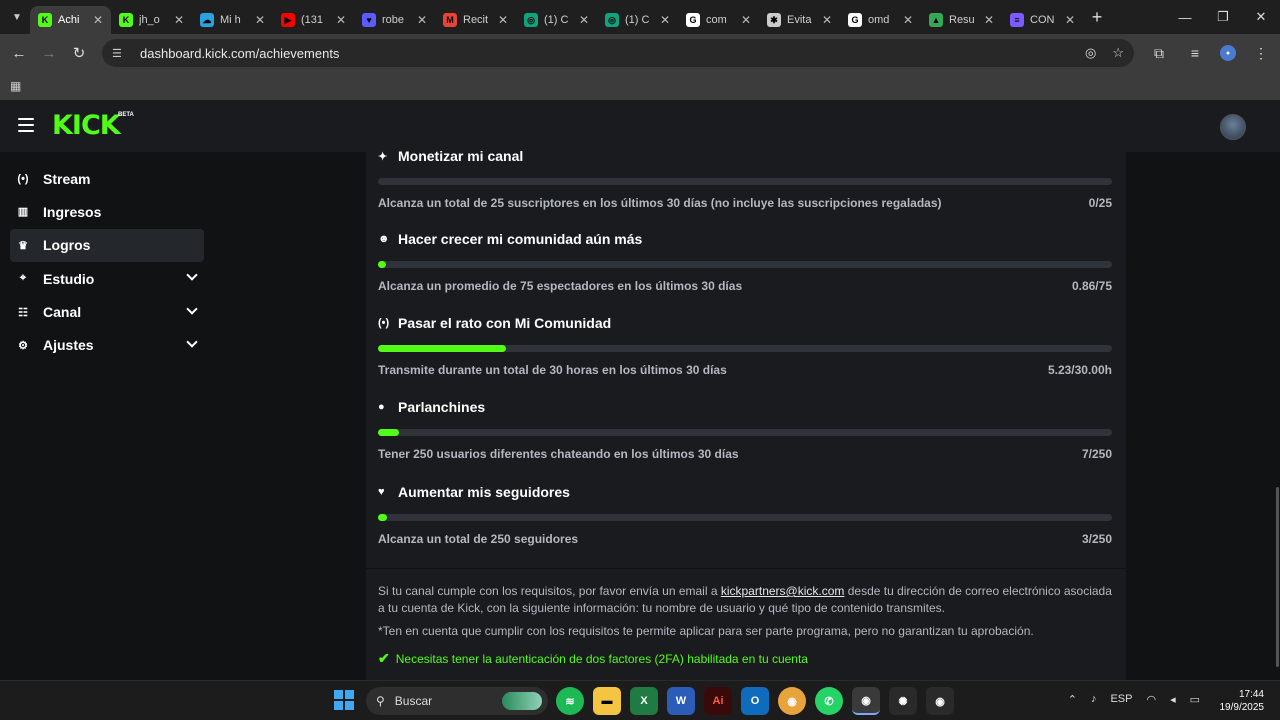 This screenshot has height=720, width=1280. Describe the element at coordinates (344, 700) in the screenshot. I see `windows-start-icon` at that location.